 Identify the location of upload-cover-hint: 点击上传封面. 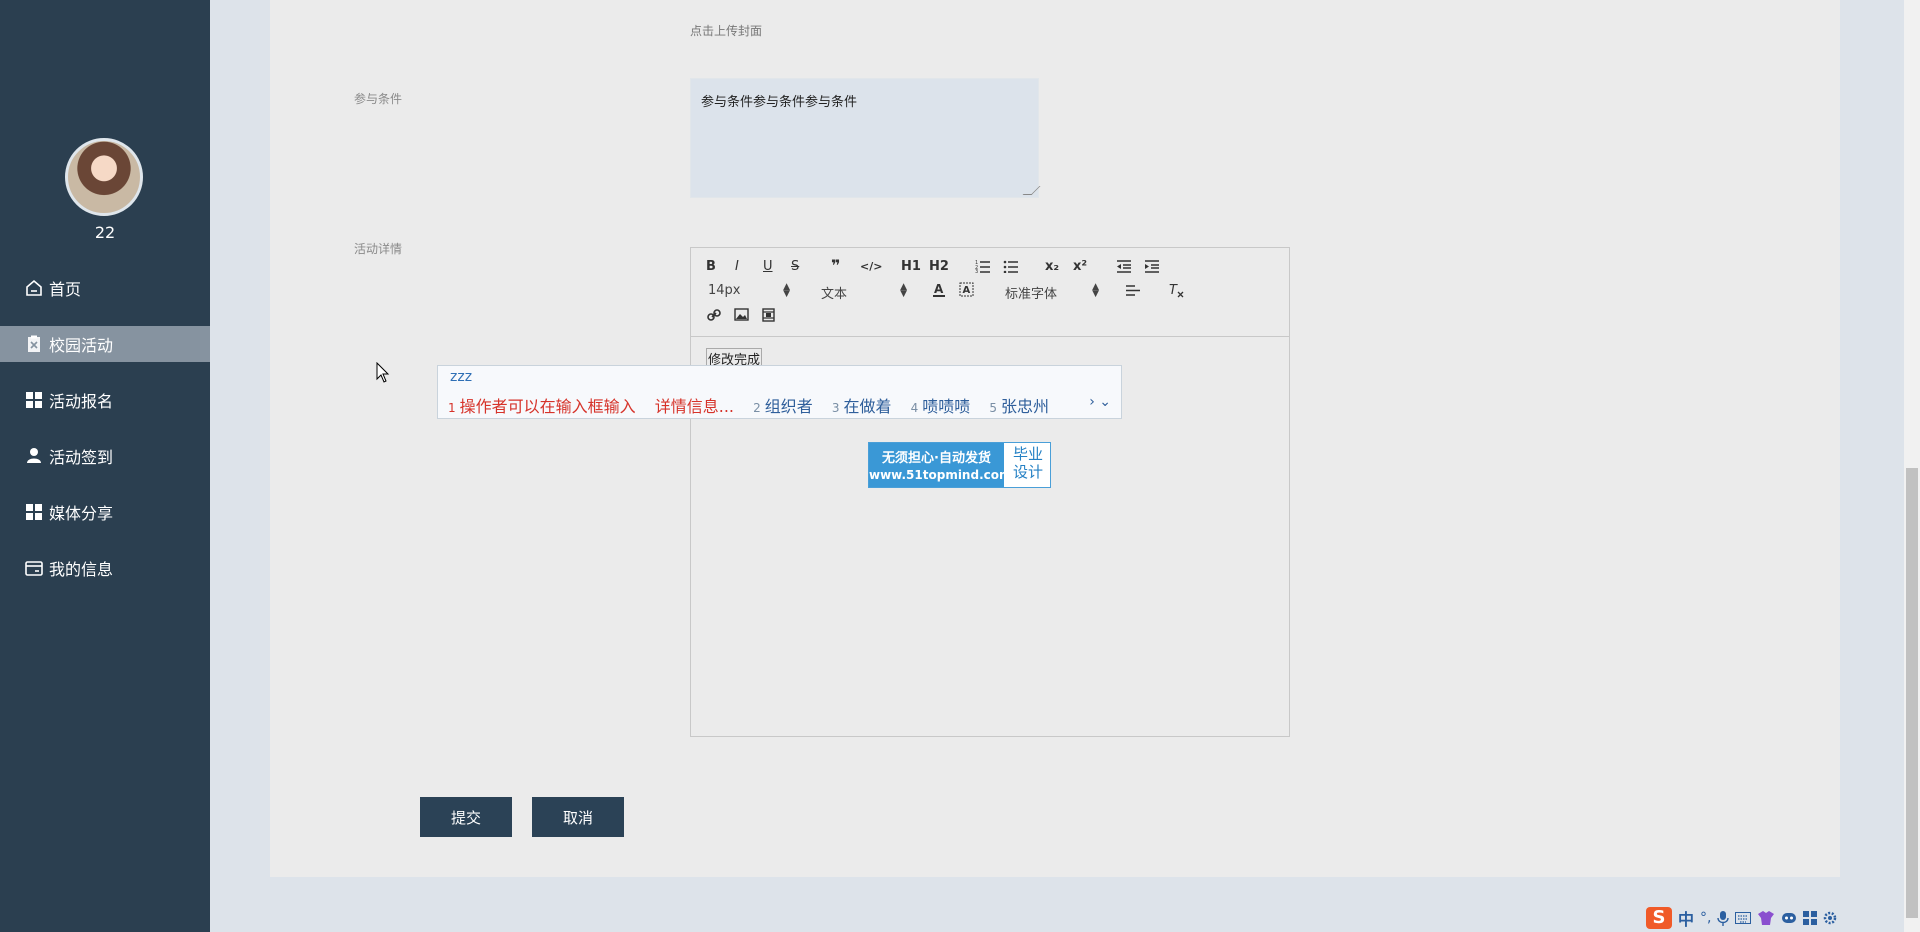
(726, 30).